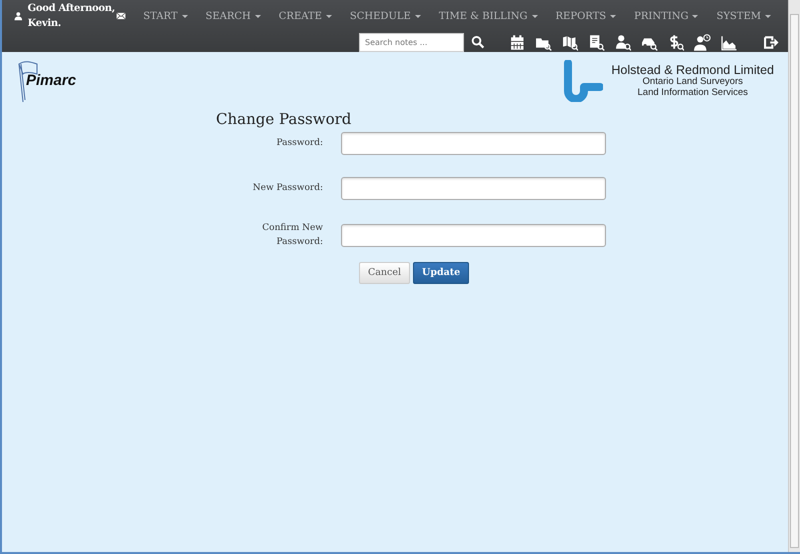  Describe the element at coordinates (771, 42) in the screenshot. I see `sign-out-icon` at that location.